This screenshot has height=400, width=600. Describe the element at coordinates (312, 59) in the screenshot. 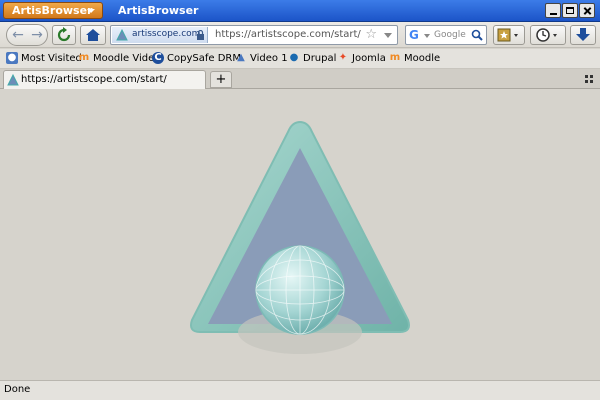

I see `bookmark-drupal: ● Drupal` at that location.